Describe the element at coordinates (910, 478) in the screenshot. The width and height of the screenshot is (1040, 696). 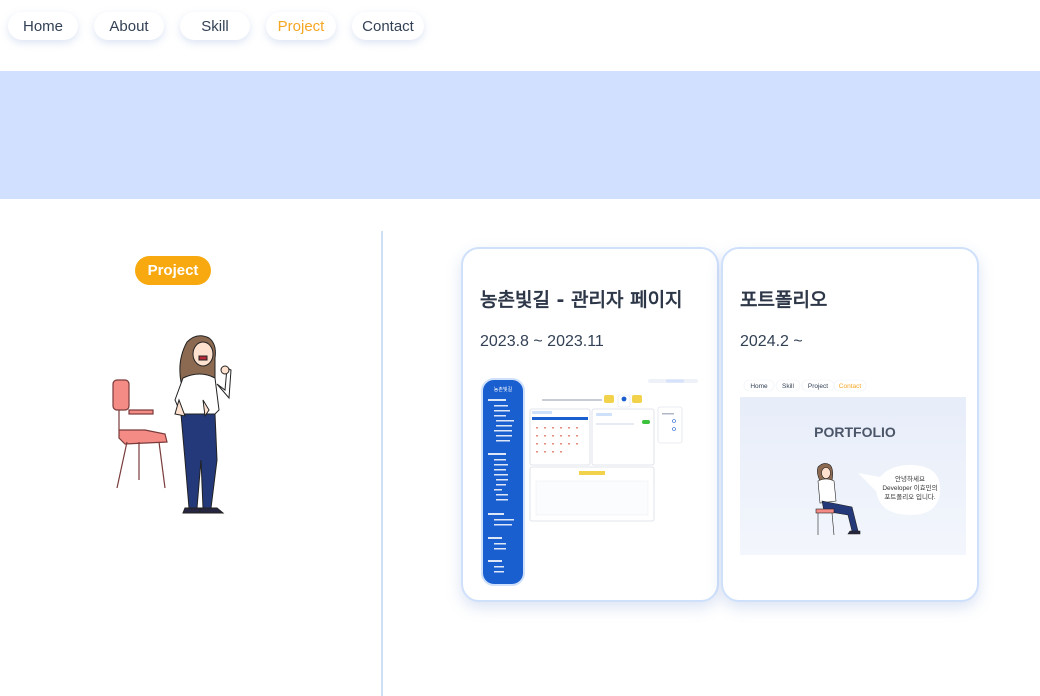
I see `thumb-bubble-line-1: 안녕하세요` at that location.